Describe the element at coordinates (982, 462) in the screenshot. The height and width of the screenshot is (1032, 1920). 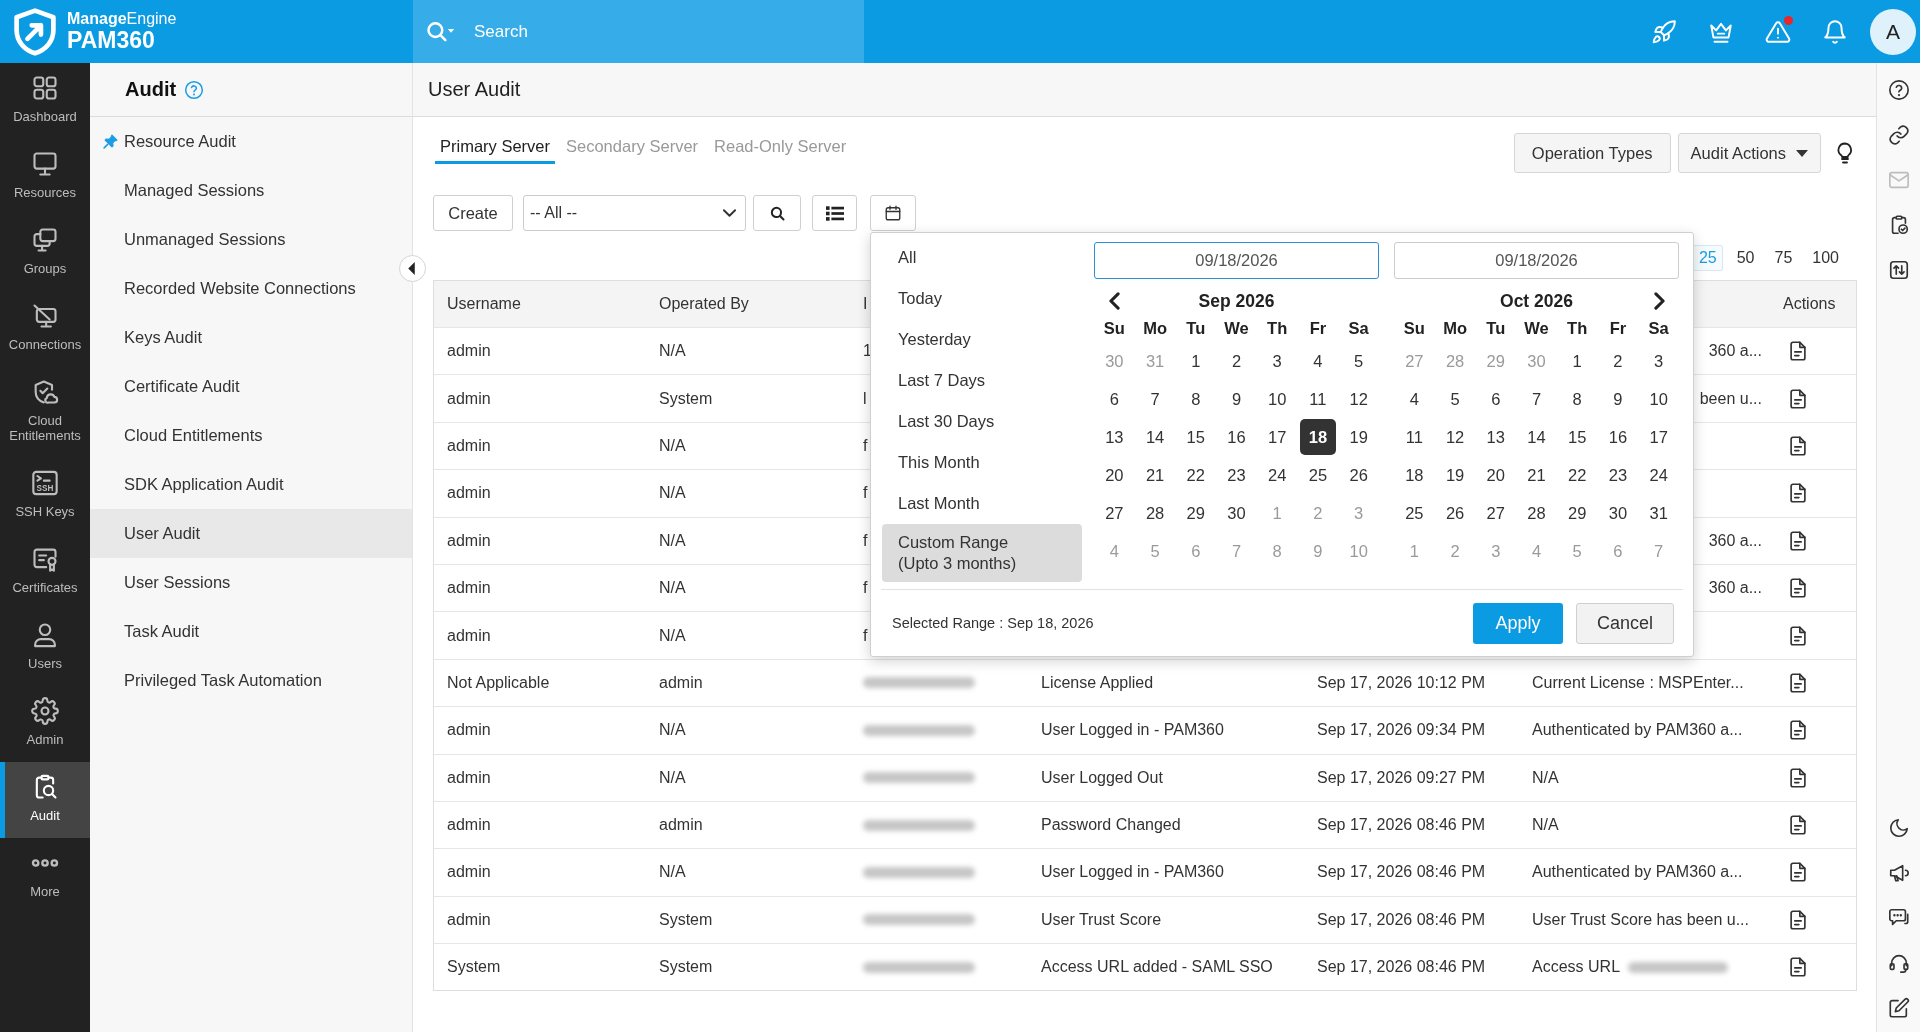
I see `preset-option: This Month` at that location.